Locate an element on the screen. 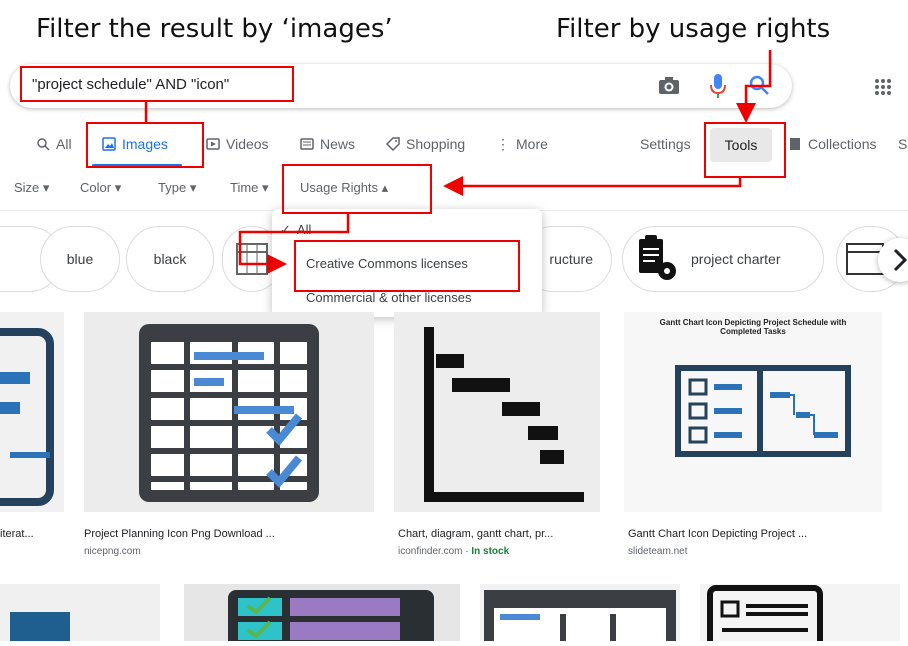  arrow-to-tools is located at coordinates (754, 86).